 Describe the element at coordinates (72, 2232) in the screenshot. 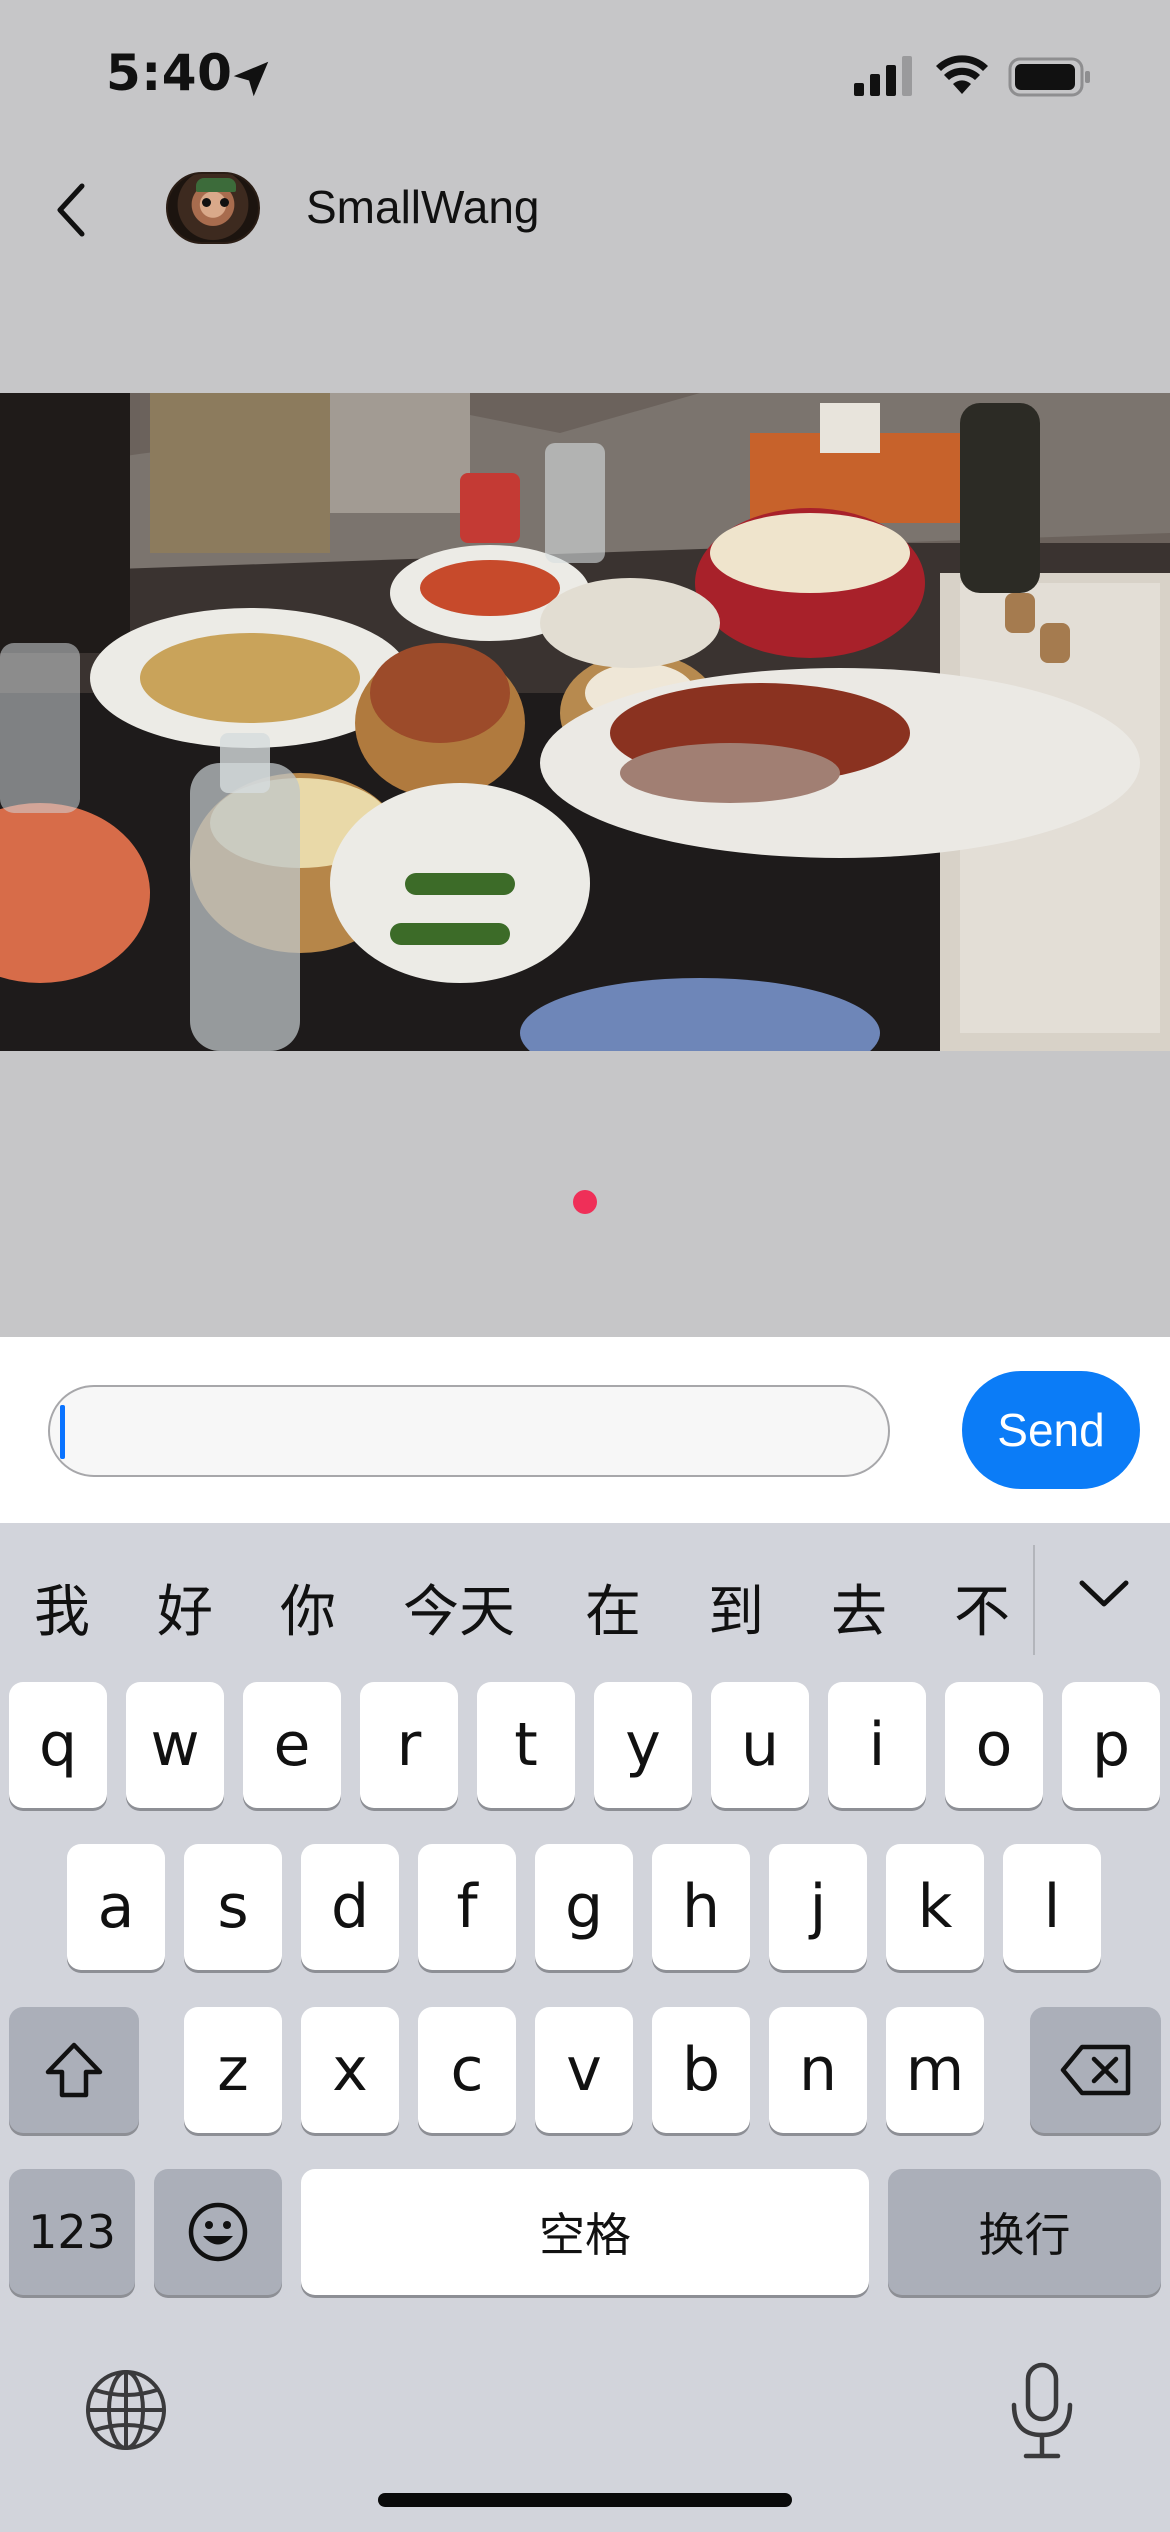

I see `numbers-key: 123` at that location.